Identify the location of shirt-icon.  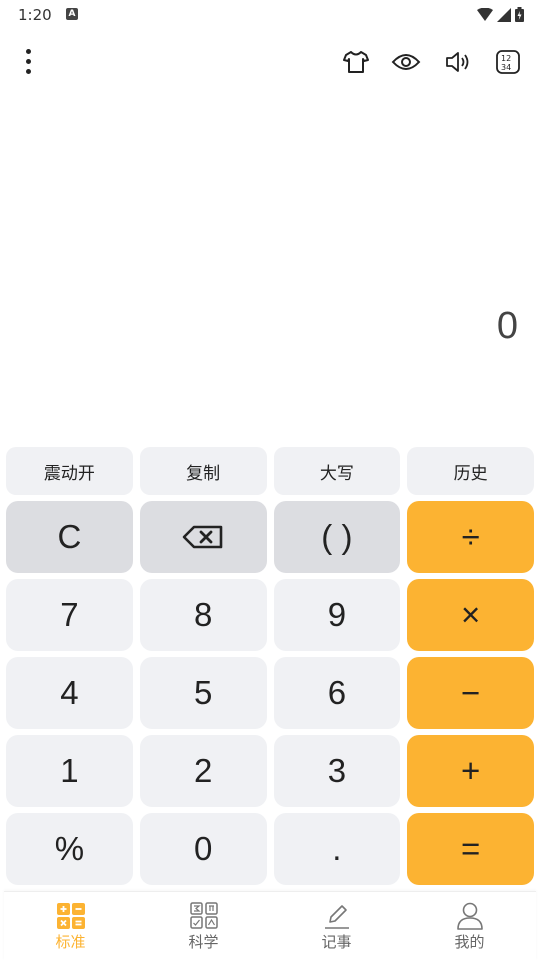
(356, 62).